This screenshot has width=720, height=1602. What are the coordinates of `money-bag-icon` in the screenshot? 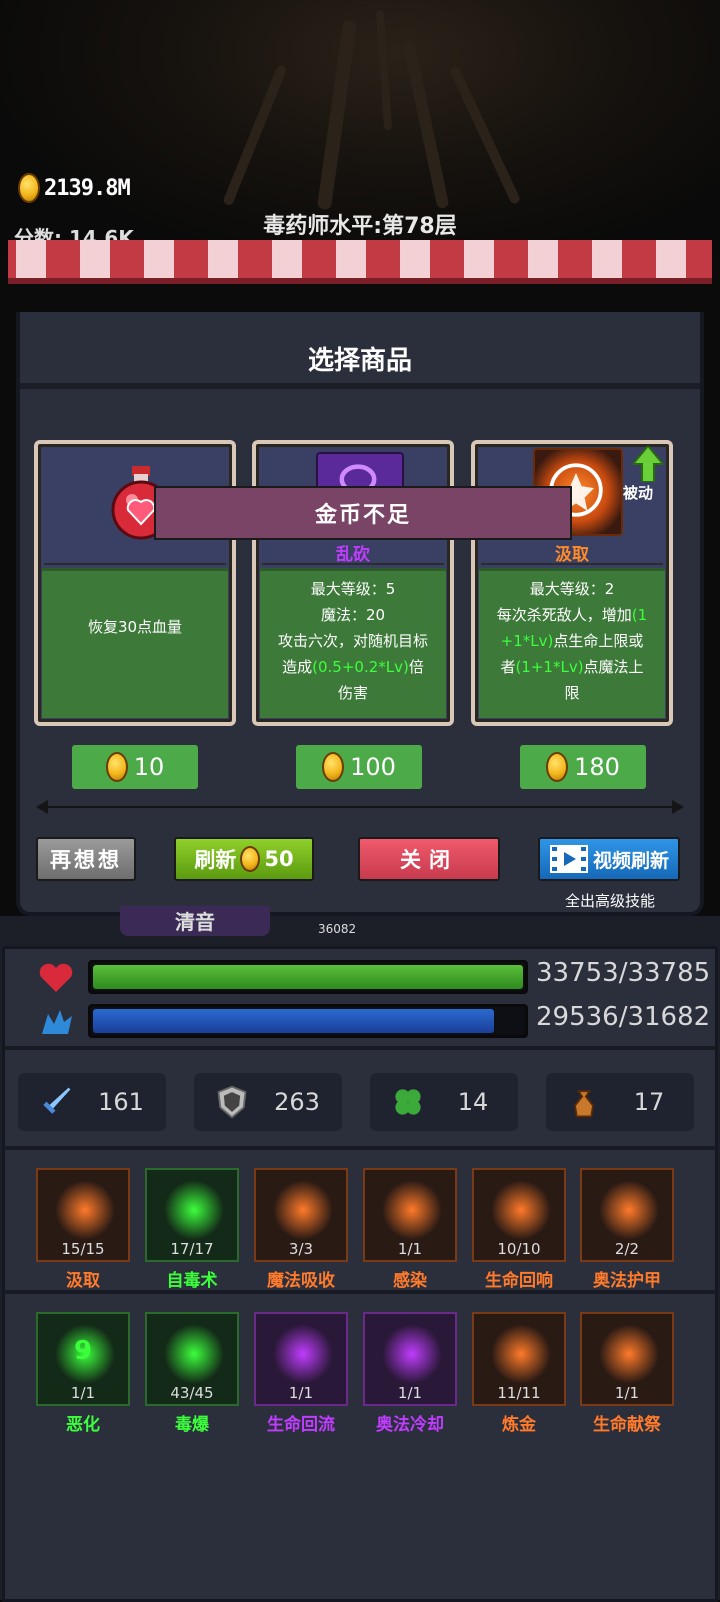 It's located at (584, 1104).